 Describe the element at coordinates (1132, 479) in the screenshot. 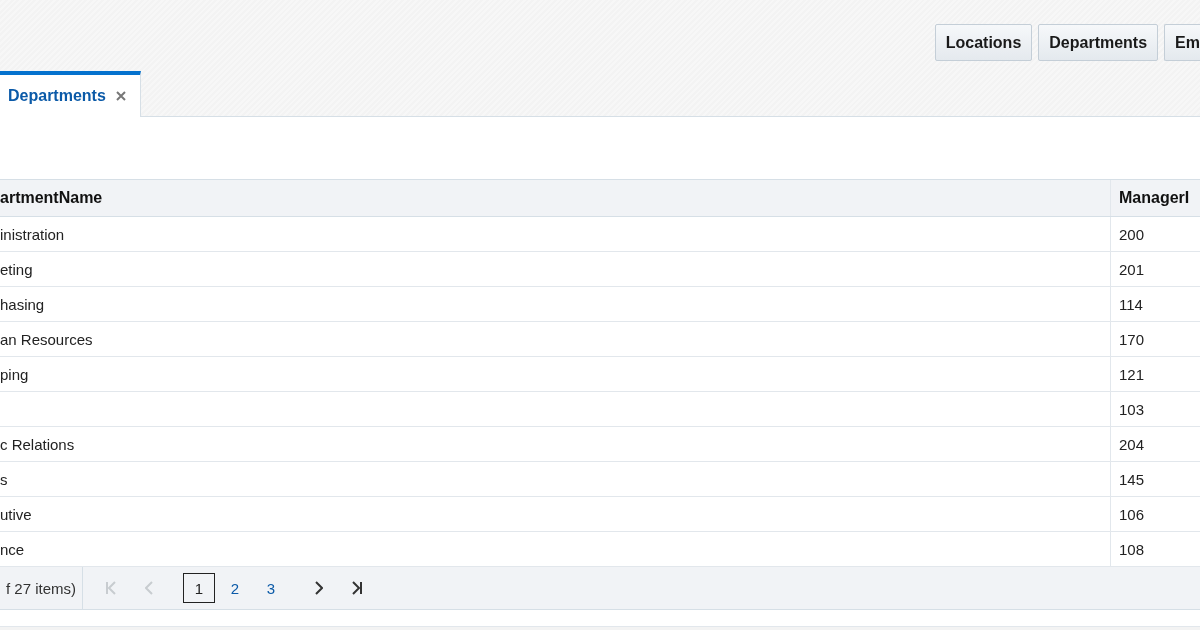

I see `table-cell: 145` at that location.